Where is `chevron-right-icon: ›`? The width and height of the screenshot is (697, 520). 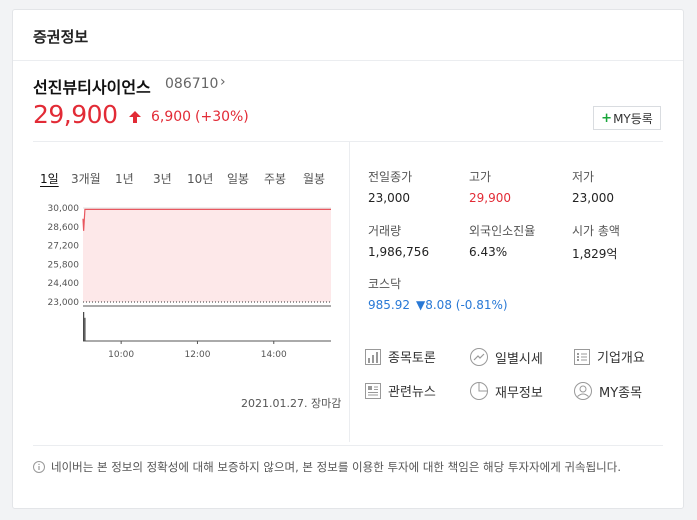
chevron-right-icon: › is located at coordinates (223, 82).